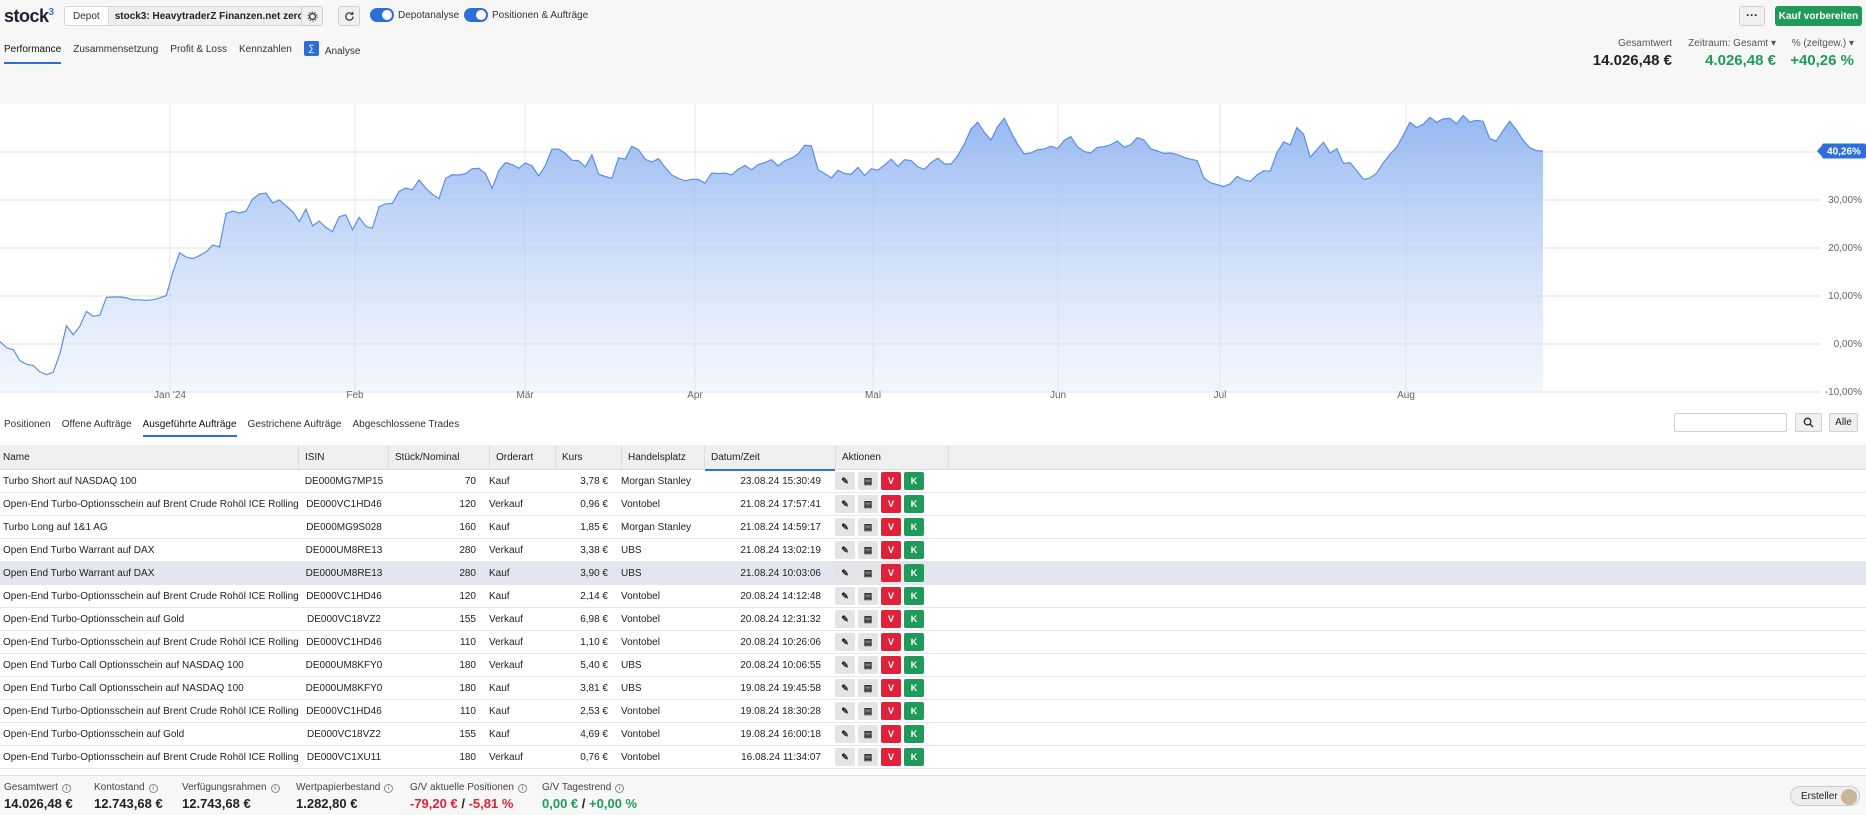 The image size is (1866, 815). What do you see at coordinates (189, 428) in the screenshot?
I see `tab-ausgefuehrte-auftraege: Ausgeführte Aufträge` at bounding box center [189, 428].